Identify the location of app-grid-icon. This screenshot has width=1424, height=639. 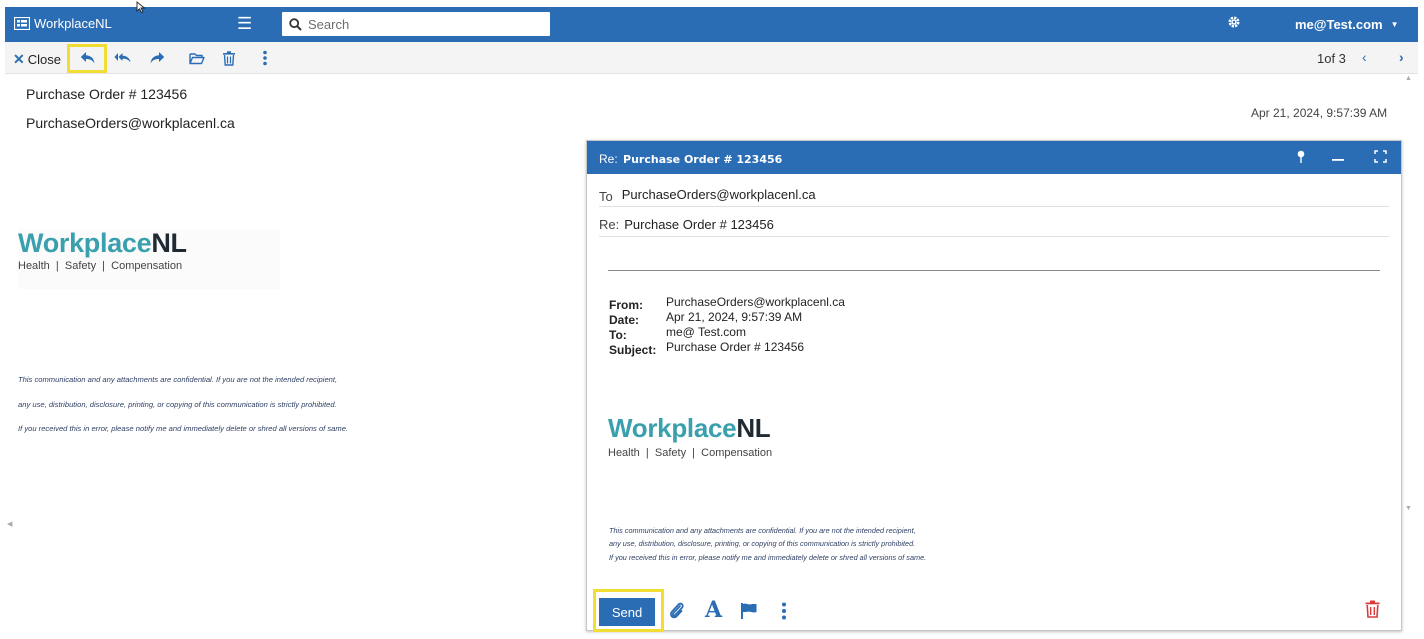
(22, 23).